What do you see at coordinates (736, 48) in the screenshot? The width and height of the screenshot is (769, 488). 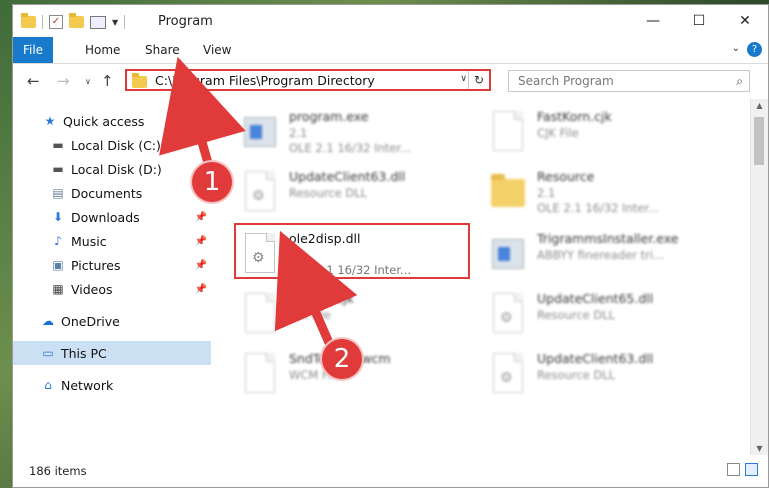 I see `expand-ribbon-icon: ⌄` at bounding box center [736, 48].